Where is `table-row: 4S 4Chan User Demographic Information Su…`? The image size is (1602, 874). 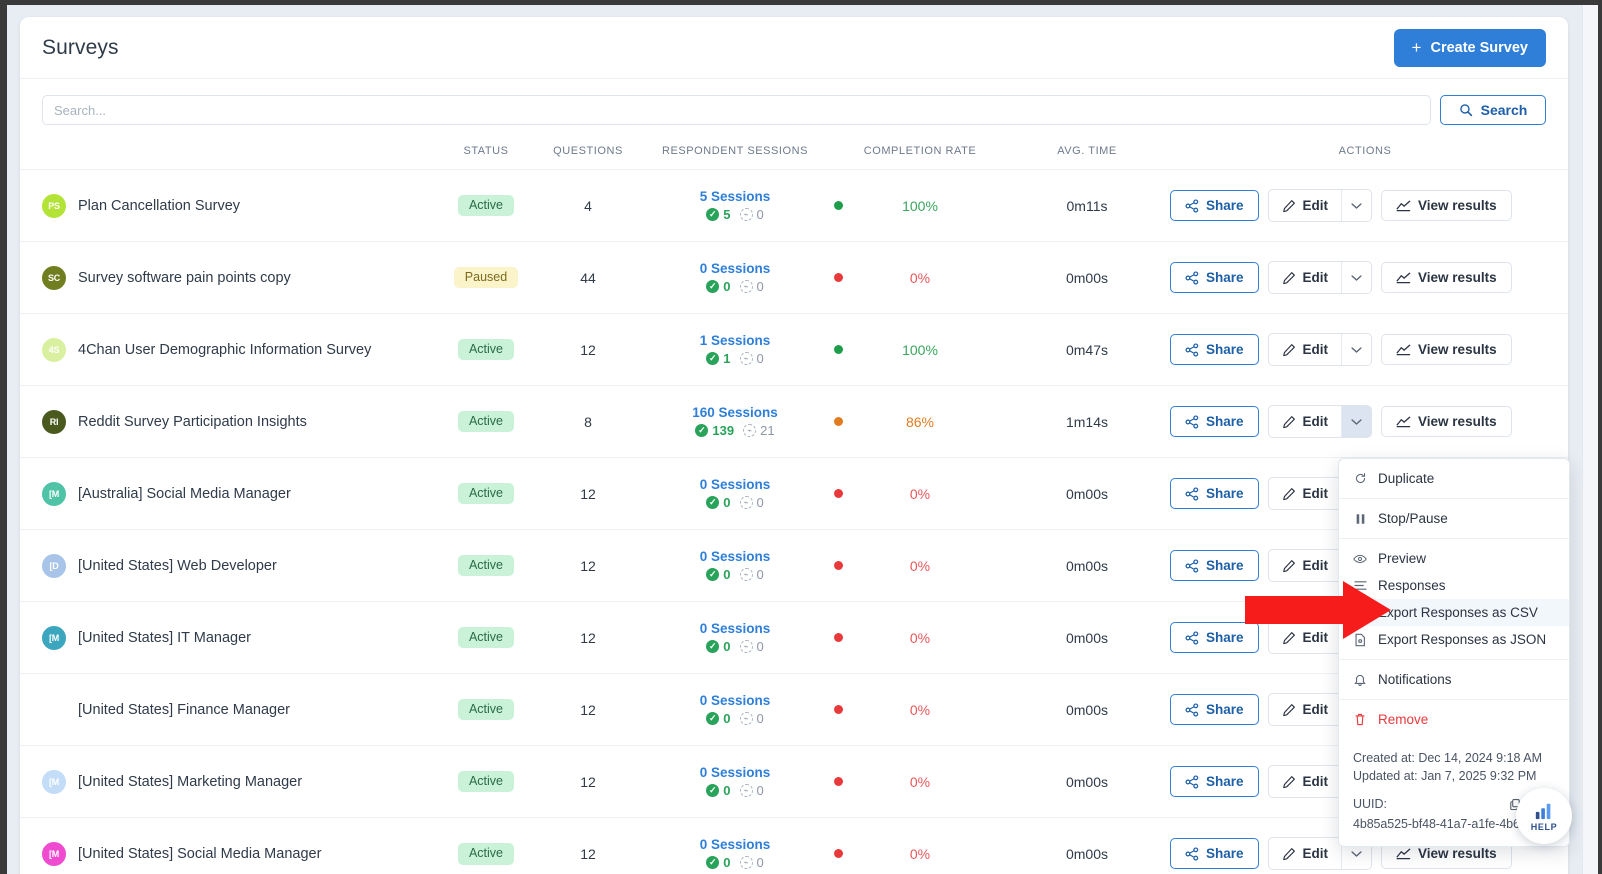
table-row: 4S 4Chan User Demographic Information Su… is located at coordinates (794, 349).